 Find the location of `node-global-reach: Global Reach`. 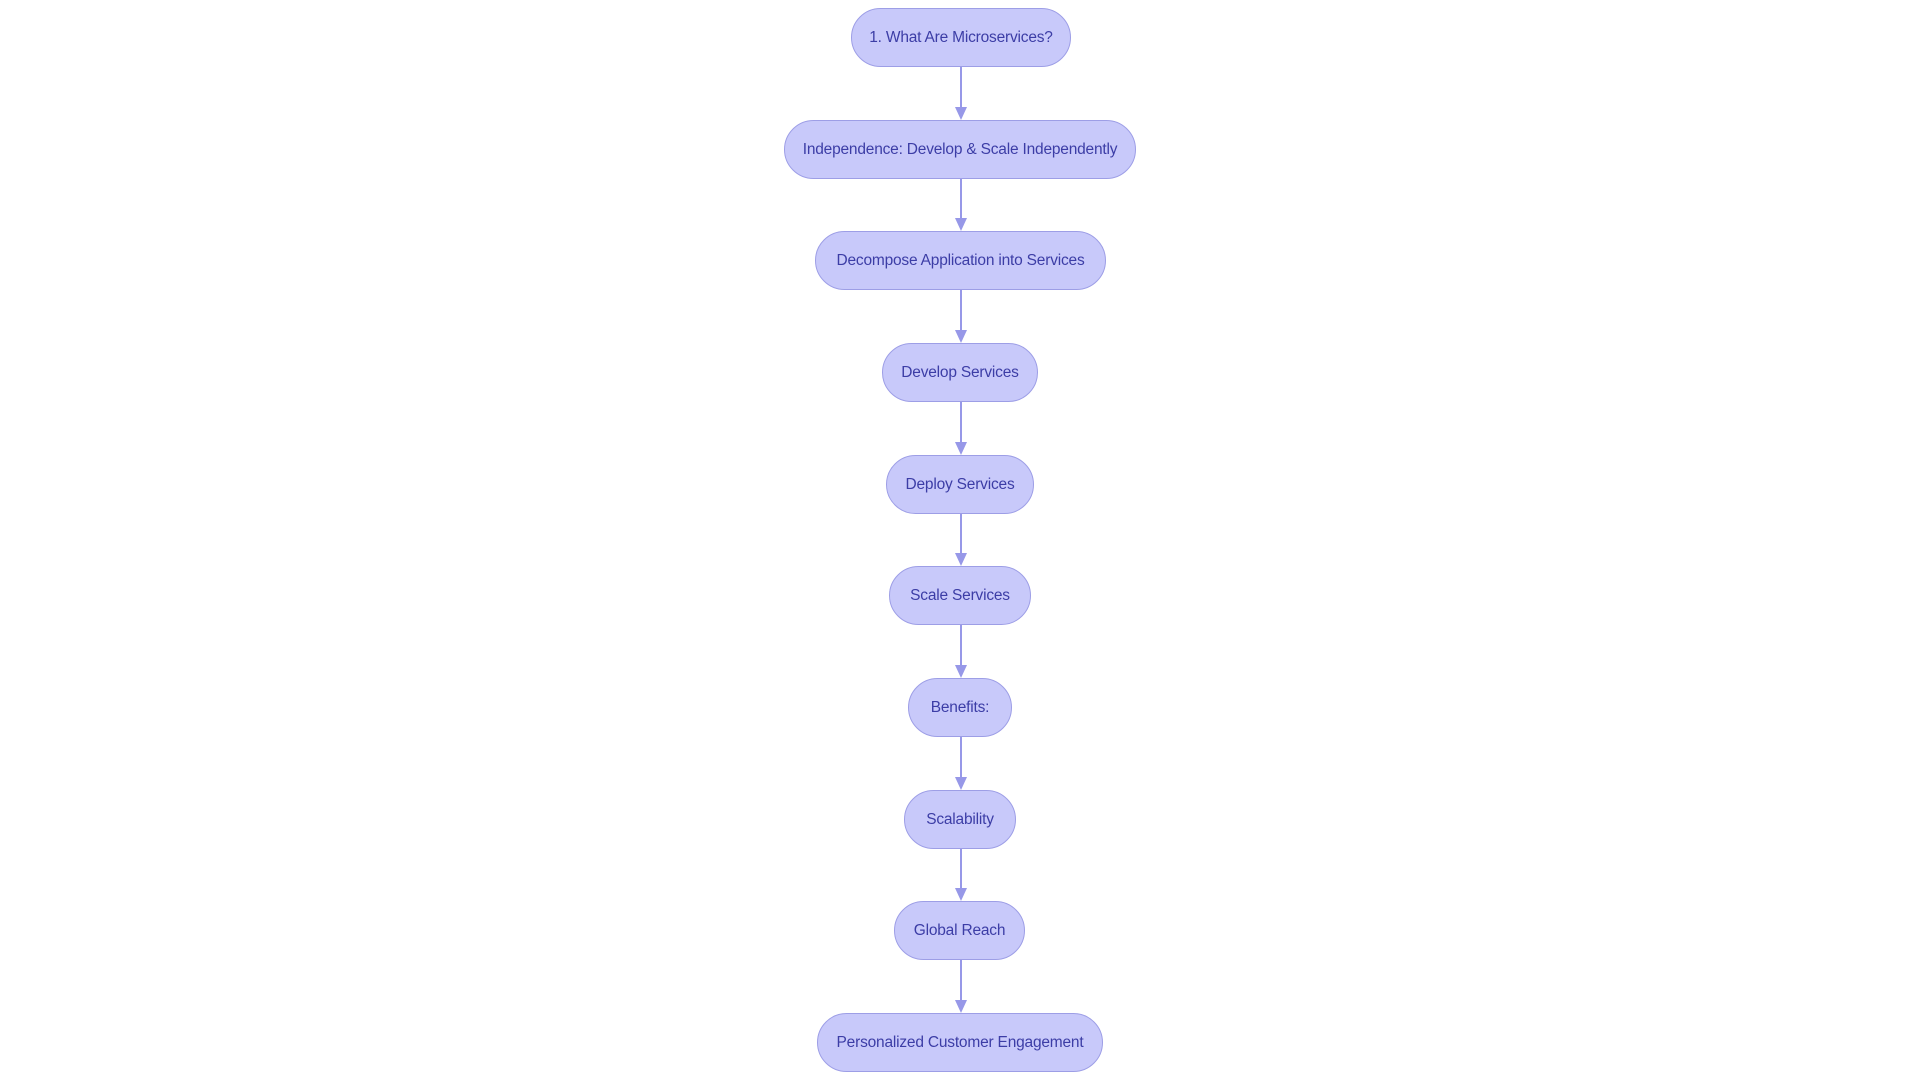

node-global-reach: Global Reach is located at coordinates (959, 930).